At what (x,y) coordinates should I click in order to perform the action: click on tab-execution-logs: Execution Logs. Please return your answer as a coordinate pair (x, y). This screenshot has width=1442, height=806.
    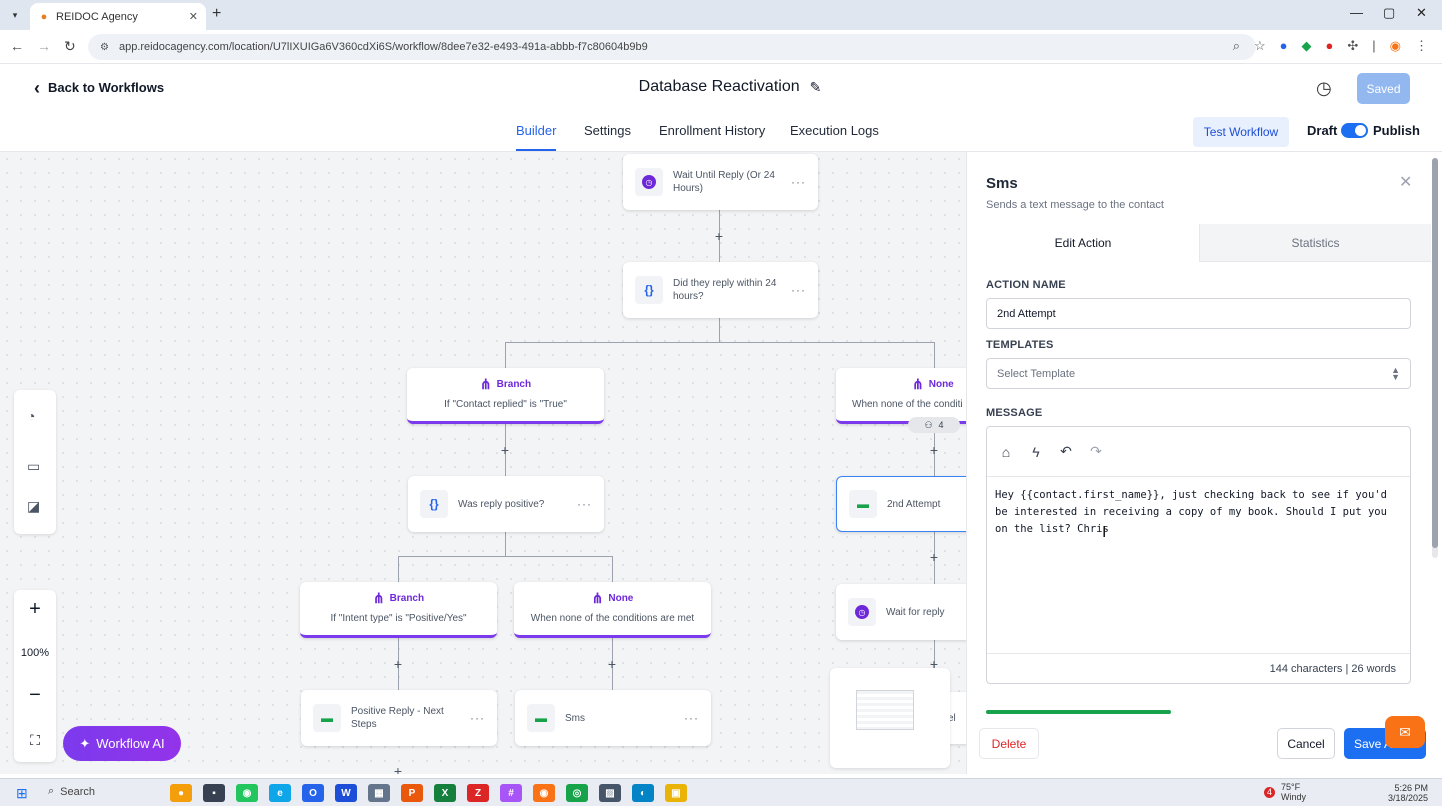
    Looking at the image, I should click on (834, 130).